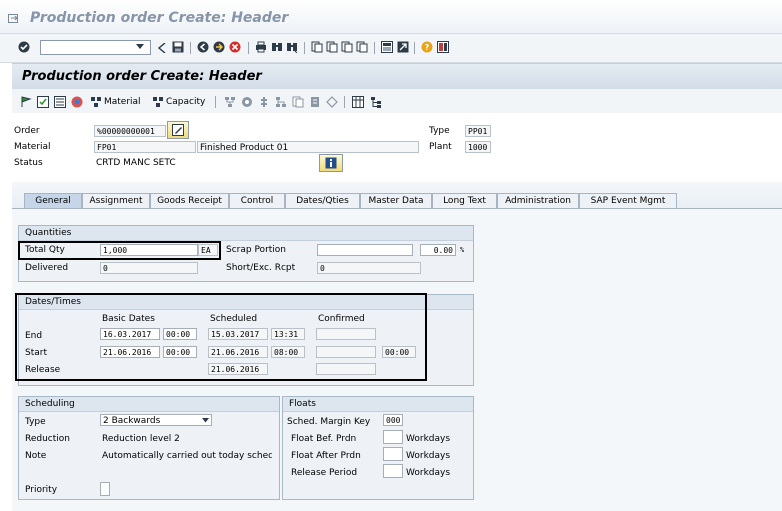  What do you see at coordinates (443, 47) in the screenshot?
I see `customize-layout-icon` at bounding box center [443, 47].